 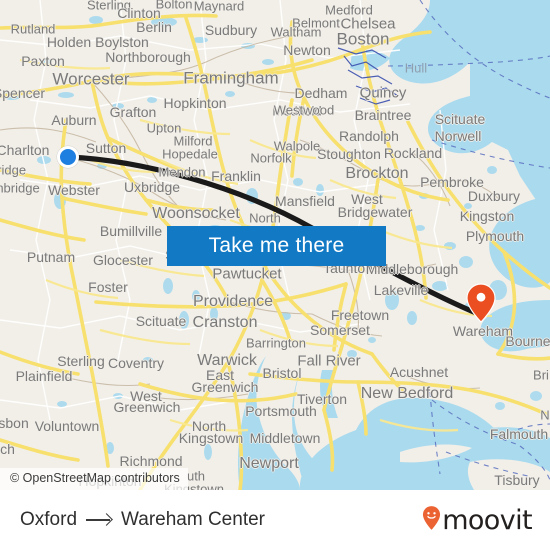 What do you see at coordinates (68, 157) in the screenshot?
I see `origin-marker` at bounding box center [68, 157].